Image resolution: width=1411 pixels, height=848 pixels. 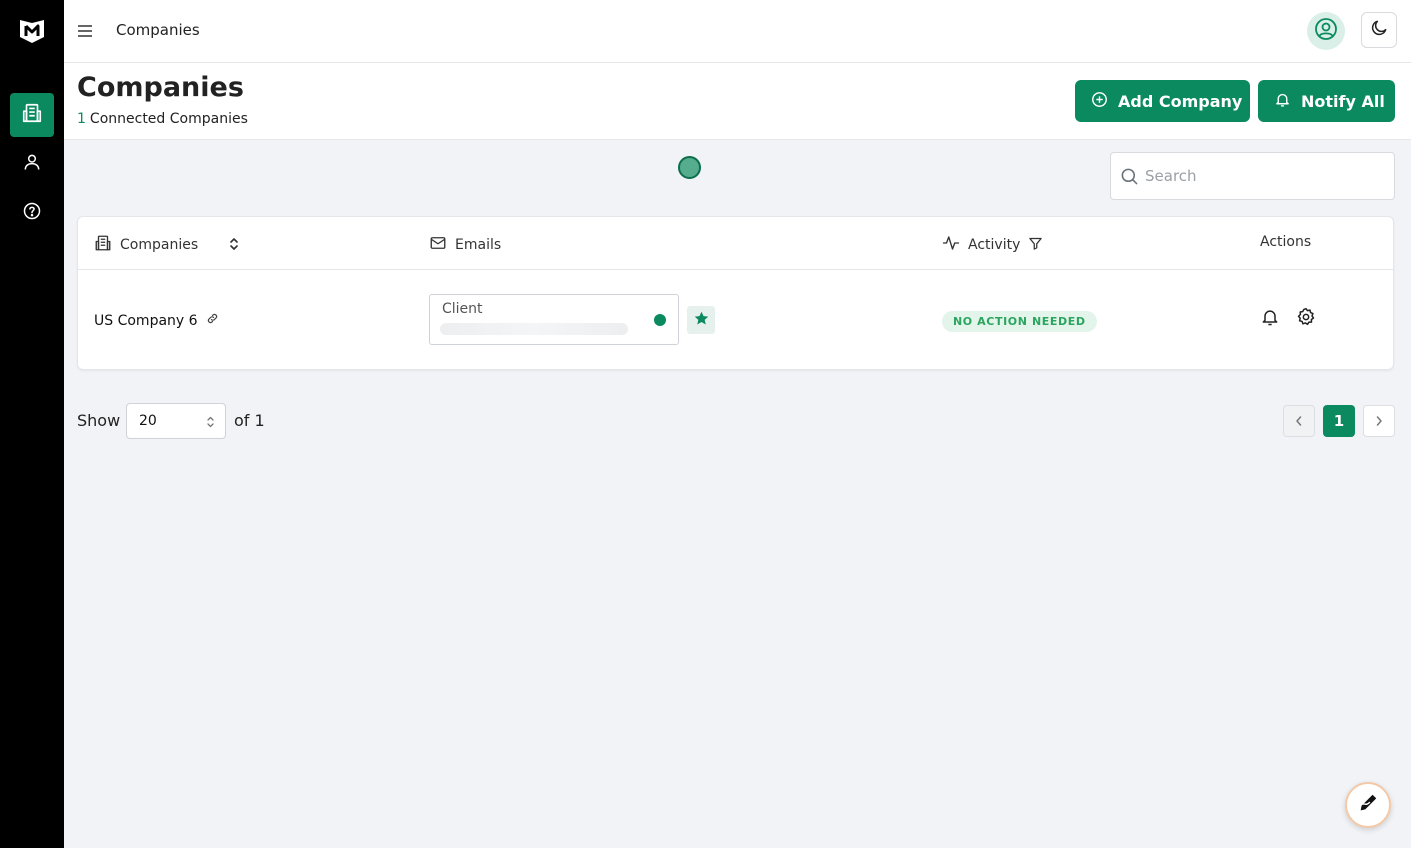 I want to click on mail-icon, so click(x=438, y=245).